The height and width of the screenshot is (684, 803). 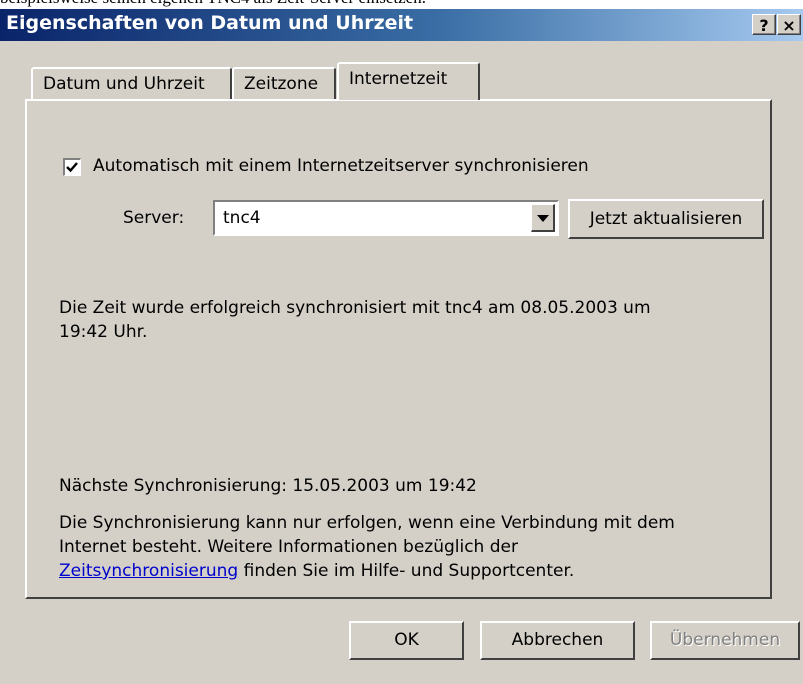 I want to click on help-button: ?, so click(x=764, y=24).